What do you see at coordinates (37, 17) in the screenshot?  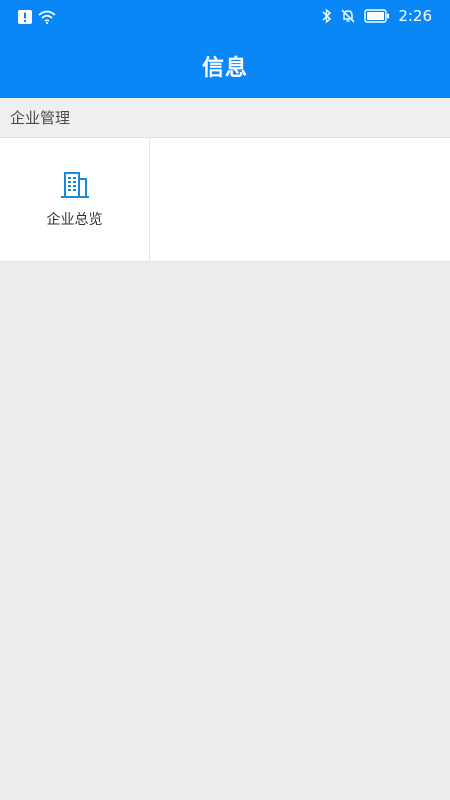 I see `status-left` at bounding box center [37, 17].